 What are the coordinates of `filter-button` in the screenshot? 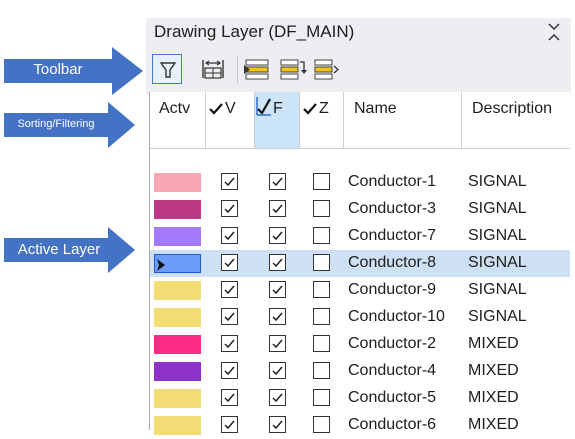 It's located at (167, 69).